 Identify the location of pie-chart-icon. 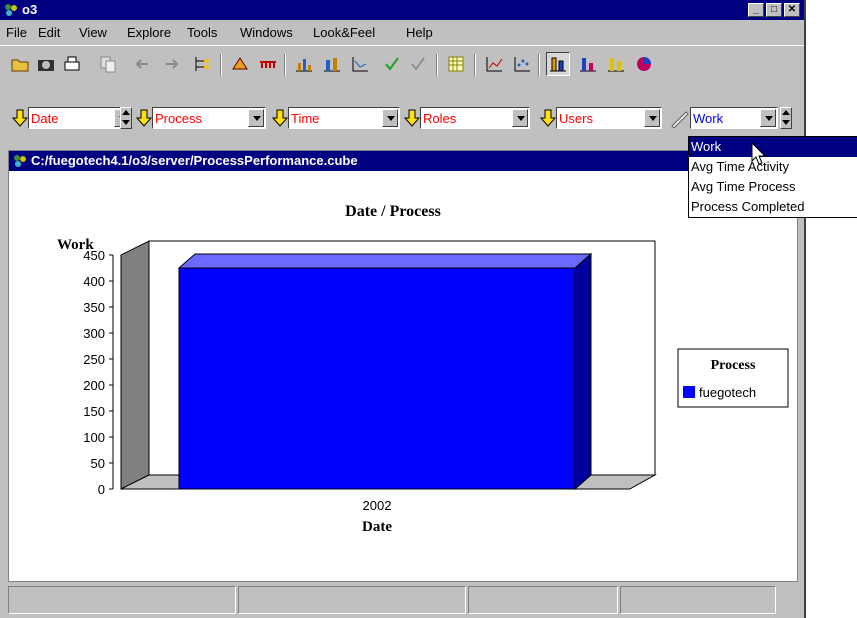
(644, 64).